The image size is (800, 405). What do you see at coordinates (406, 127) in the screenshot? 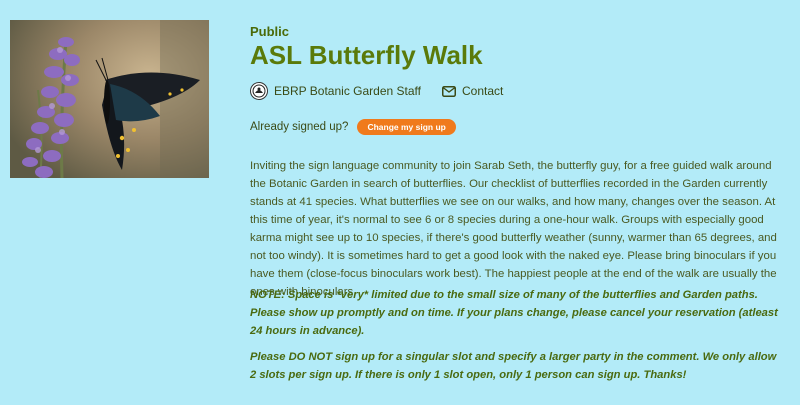
I see `change-signup-button: Change my sign up` at bounding box center [406, 127].